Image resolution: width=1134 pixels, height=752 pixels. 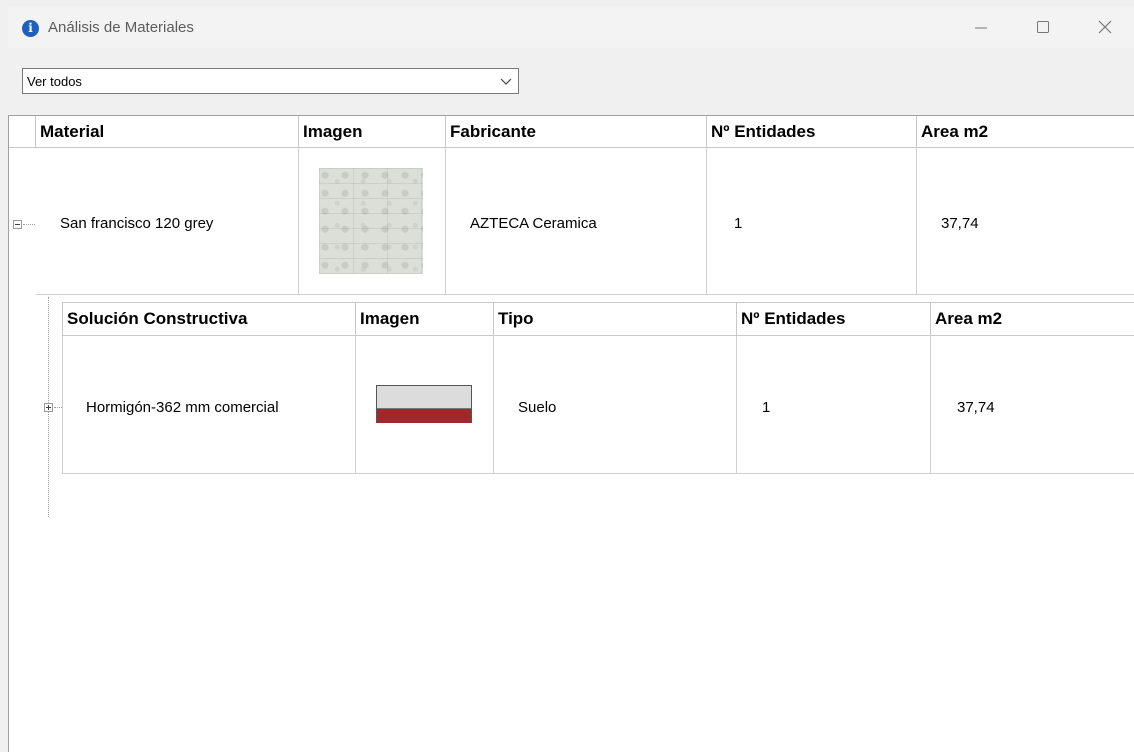 What do you see at coordinates (1025, 132) in the screenshot?
I see `col-header-area: Area m2` at bounding box center [1025, 132].